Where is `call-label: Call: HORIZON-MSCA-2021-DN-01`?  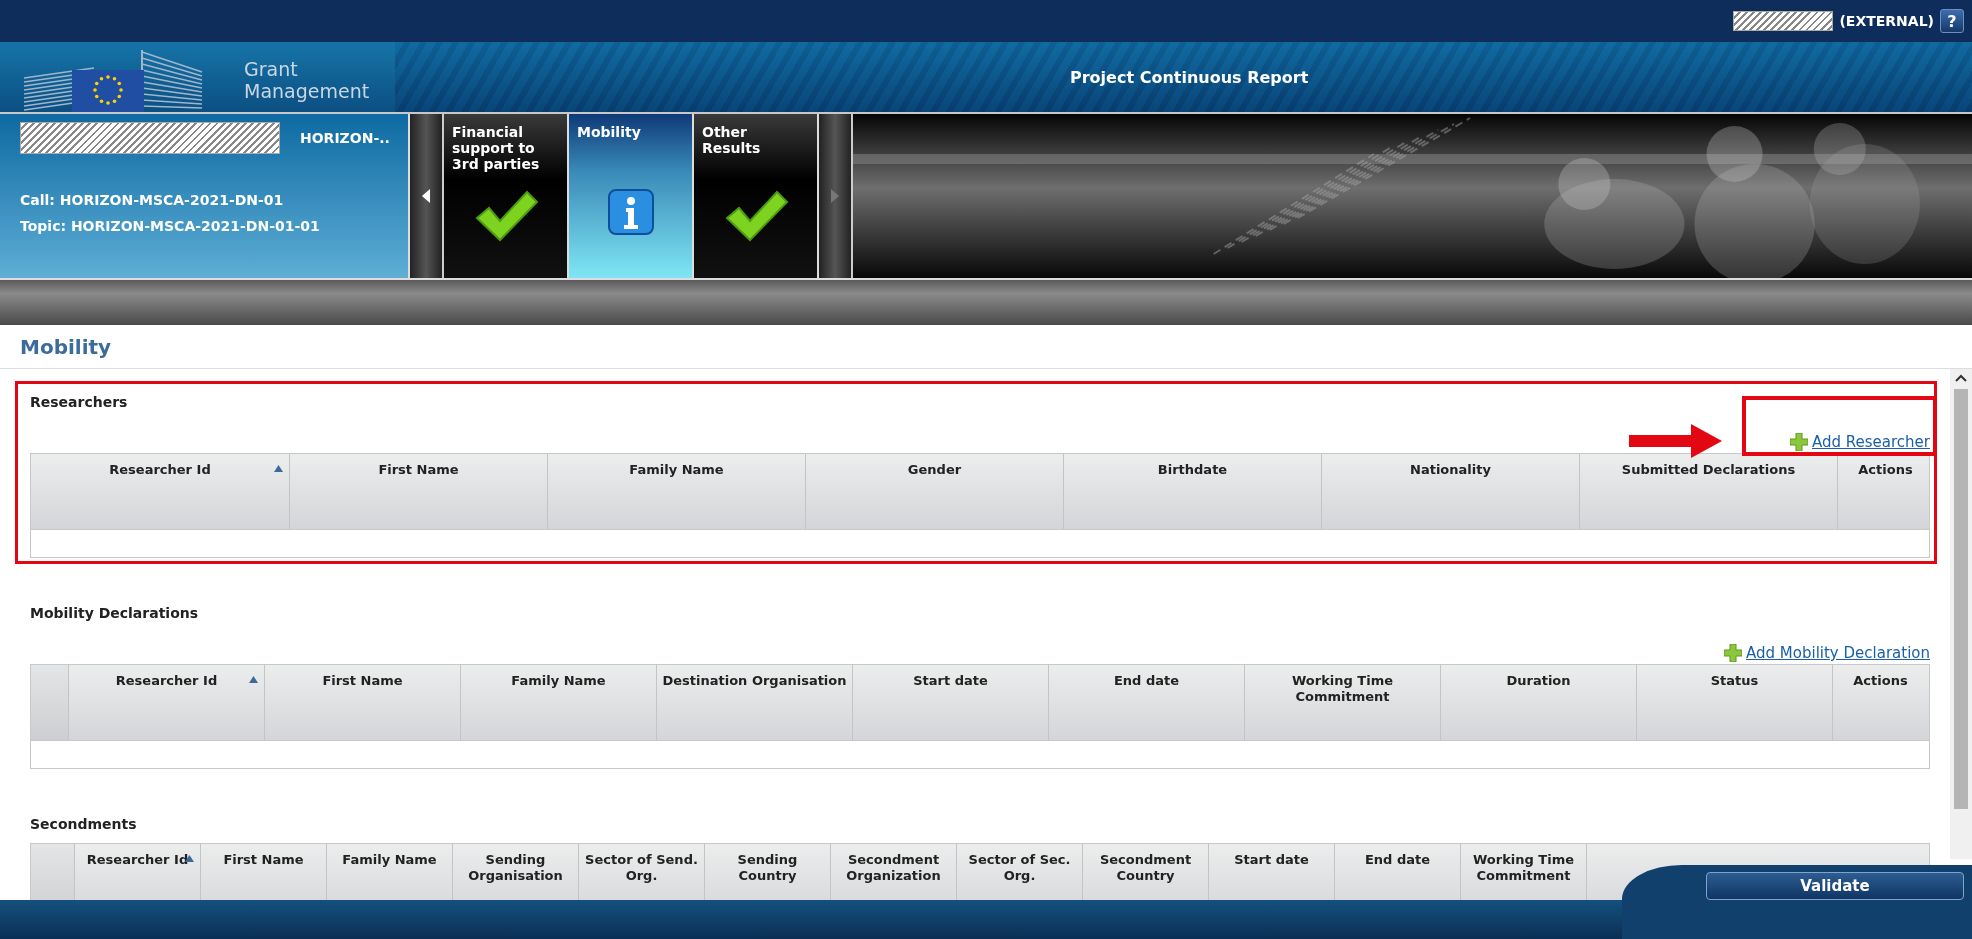 call-label: Call: HORIZON-MSCA-2021-DN-01 is located at coordinates (152, 200).